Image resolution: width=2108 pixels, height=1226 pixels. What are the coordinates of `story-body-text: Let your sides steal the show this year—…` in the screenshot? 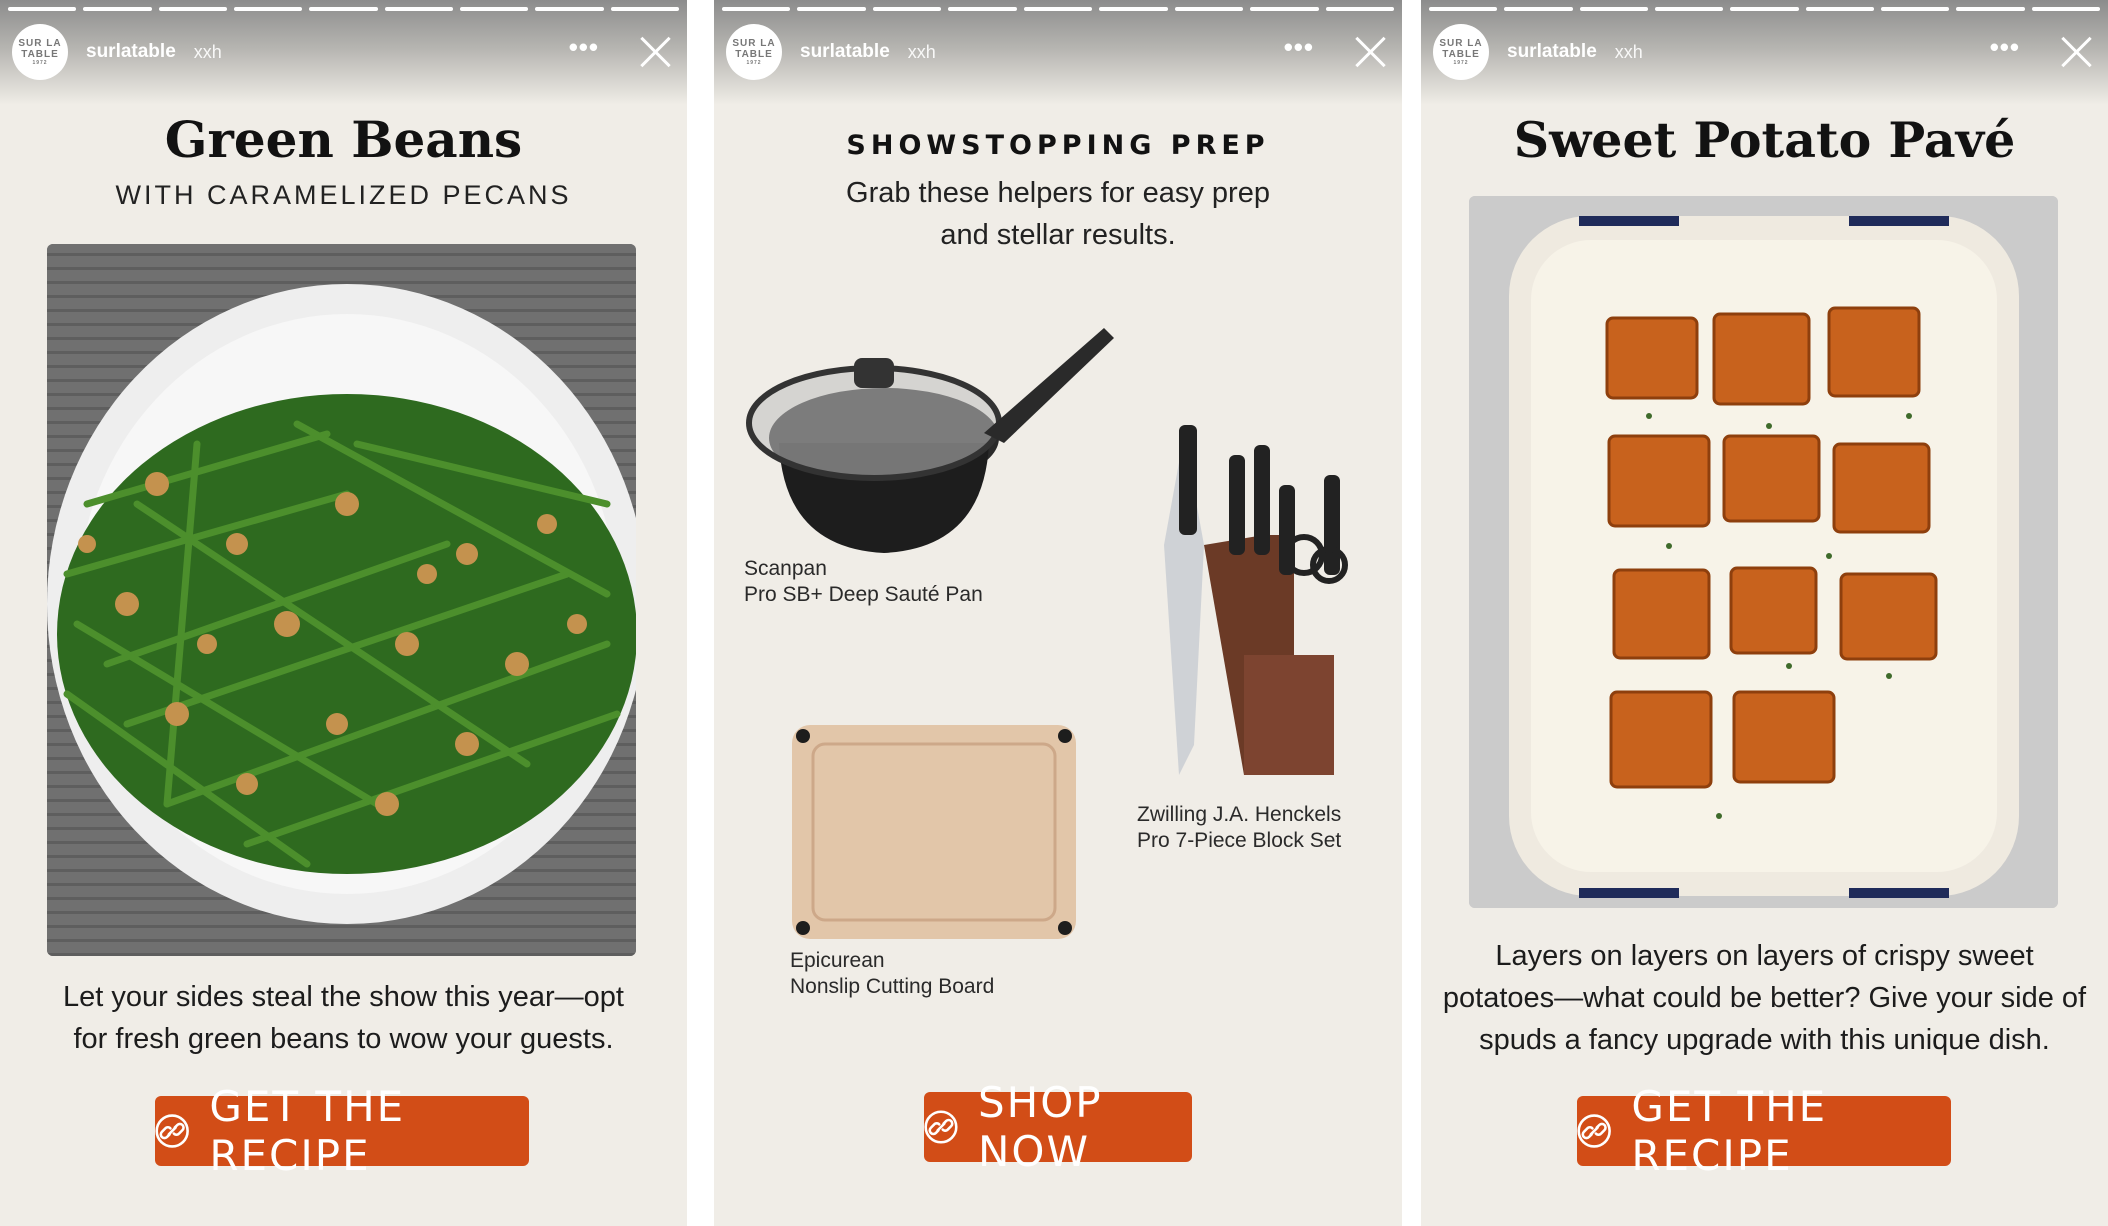 It's located at (343, 1018).